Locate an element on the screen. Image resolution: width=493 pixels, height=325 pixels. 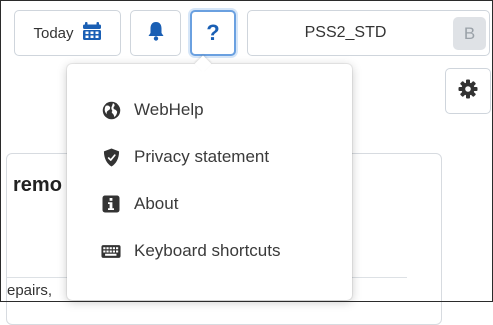
menu-item-keyboard-shortcuts: Keyboard shortcuts is located at coordinates (209, 251).